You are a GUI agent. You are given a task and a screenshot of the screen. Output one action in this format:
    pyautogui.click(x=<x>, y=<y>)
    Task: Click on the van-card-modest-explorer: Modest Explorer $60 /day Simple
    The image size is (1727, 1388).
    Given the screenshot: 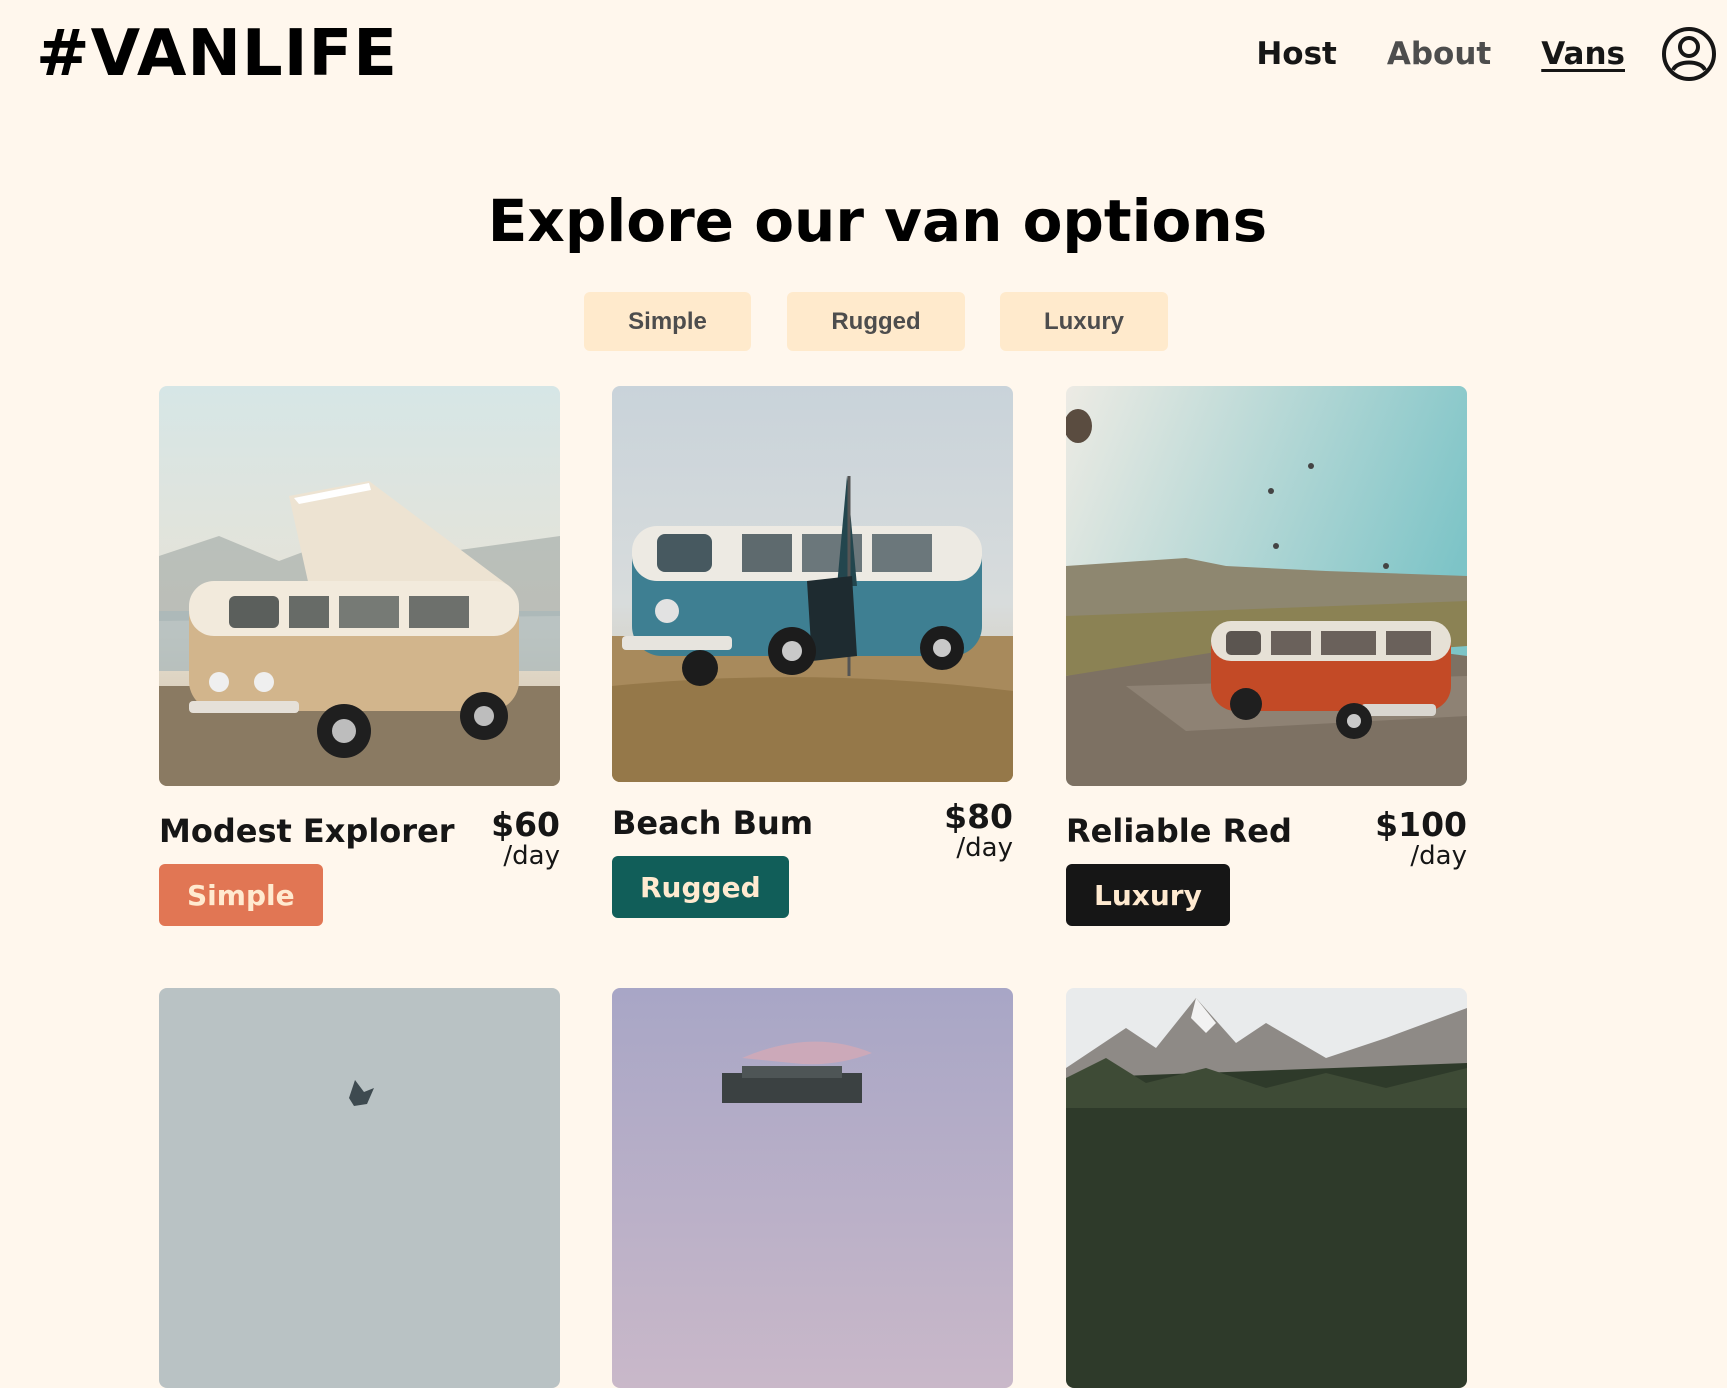 What is the action you would take?
    pyautogui.click(x=359, y=658)
    